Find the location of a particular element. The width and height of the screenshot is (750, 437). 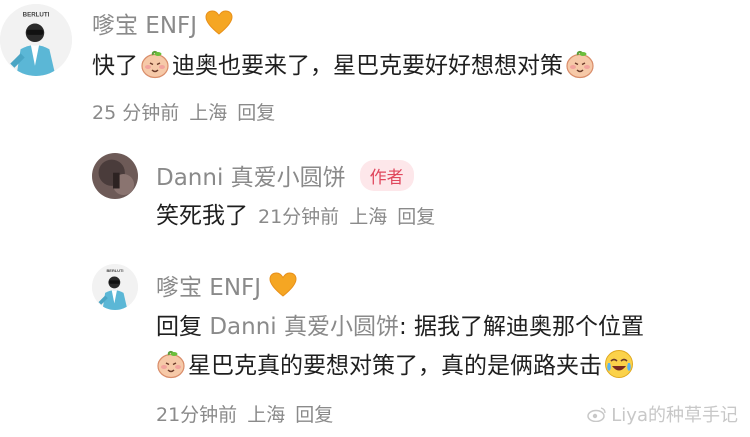

watermark-text: Liya的种草手记 is located at coordinates (674, 415).